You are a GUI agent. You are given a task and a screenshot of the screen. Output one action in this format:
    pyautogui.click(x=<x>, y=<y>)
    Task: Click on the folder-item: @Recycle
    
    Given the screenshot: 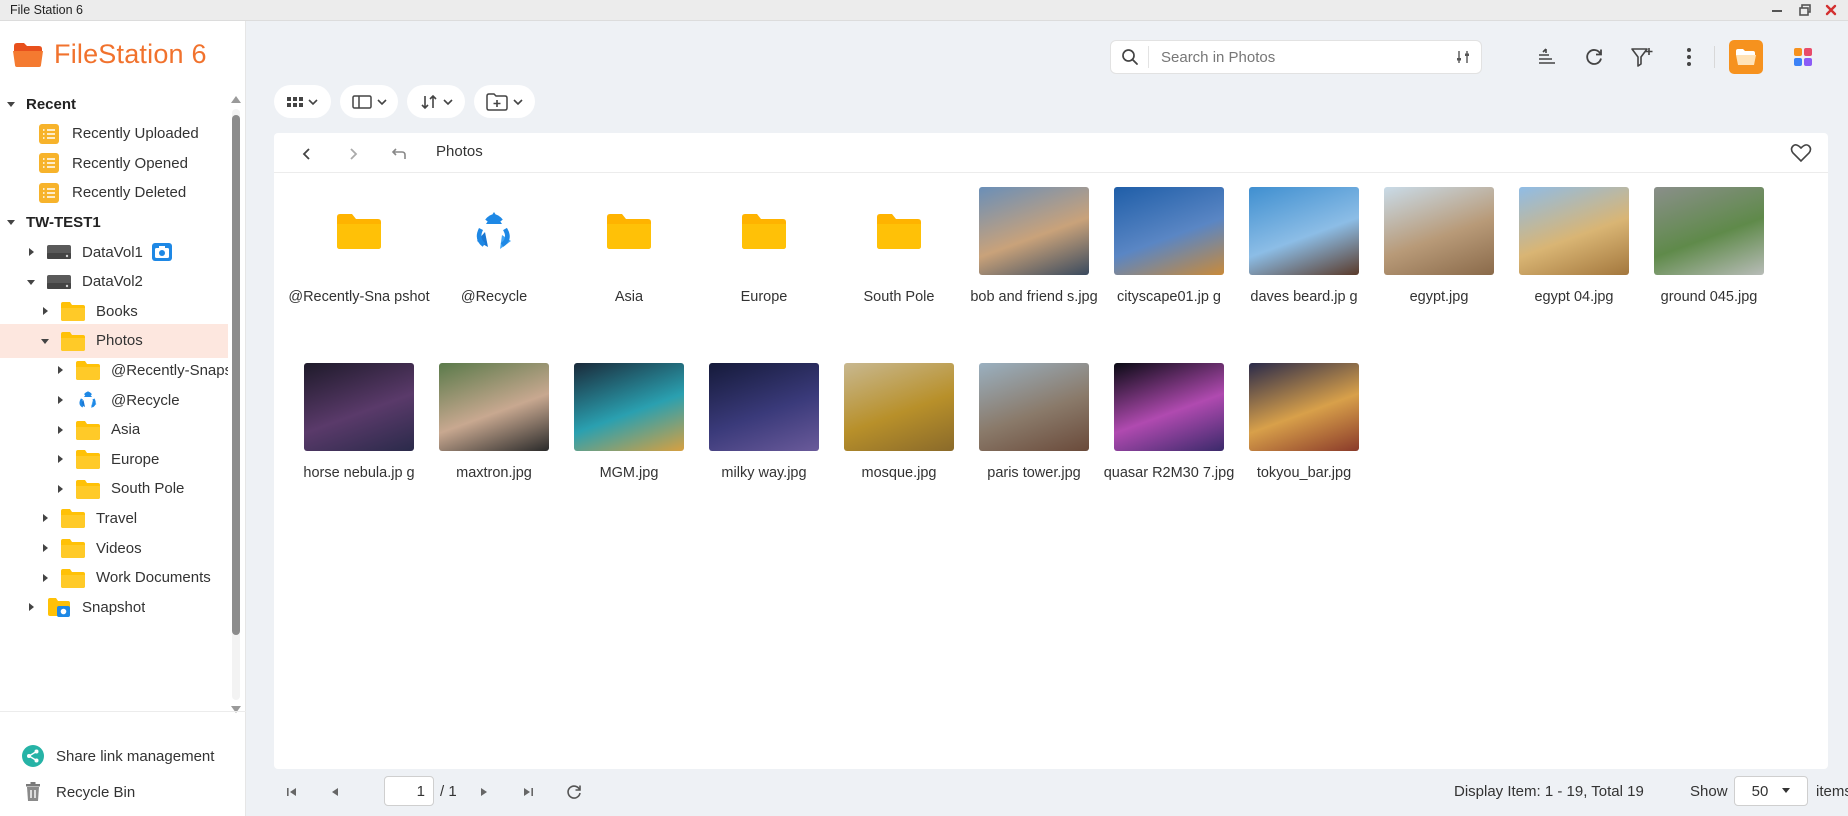 What is the action you would take?
    pyautogui.click(x=484, y=262)
    